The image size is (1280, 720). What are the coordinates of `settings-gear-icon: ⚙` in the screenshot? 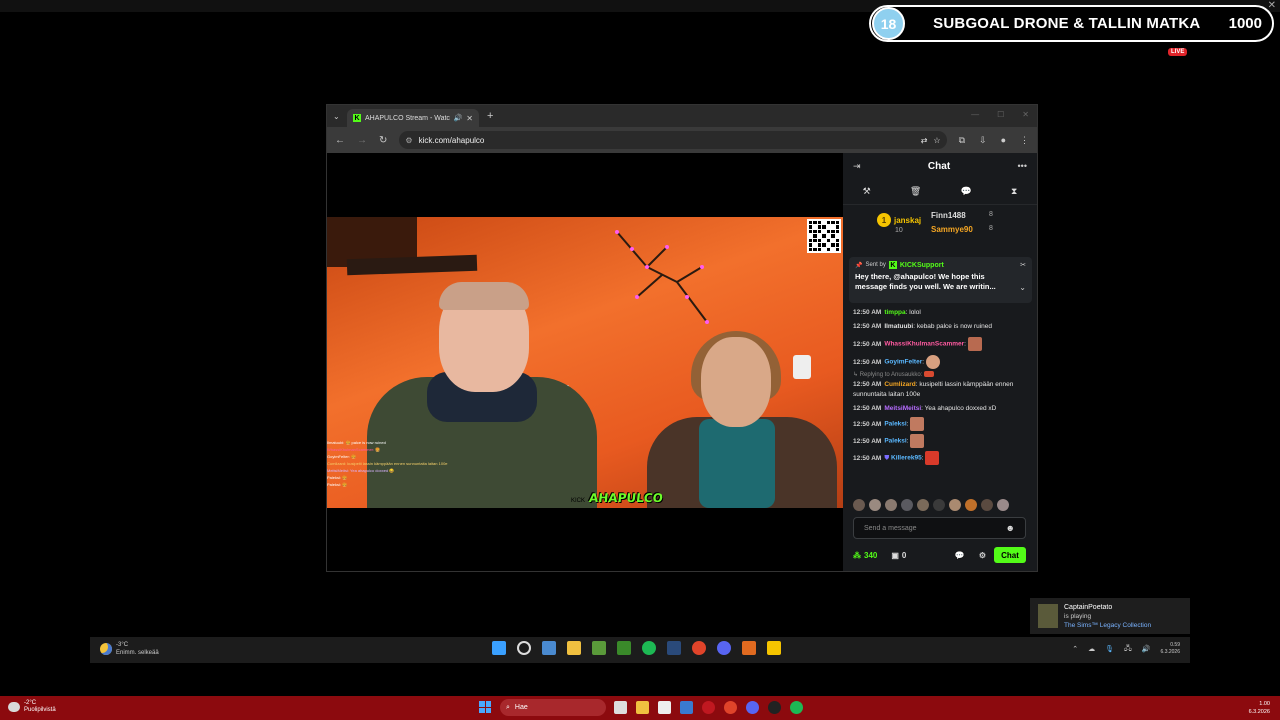 It's located at (982, 555).